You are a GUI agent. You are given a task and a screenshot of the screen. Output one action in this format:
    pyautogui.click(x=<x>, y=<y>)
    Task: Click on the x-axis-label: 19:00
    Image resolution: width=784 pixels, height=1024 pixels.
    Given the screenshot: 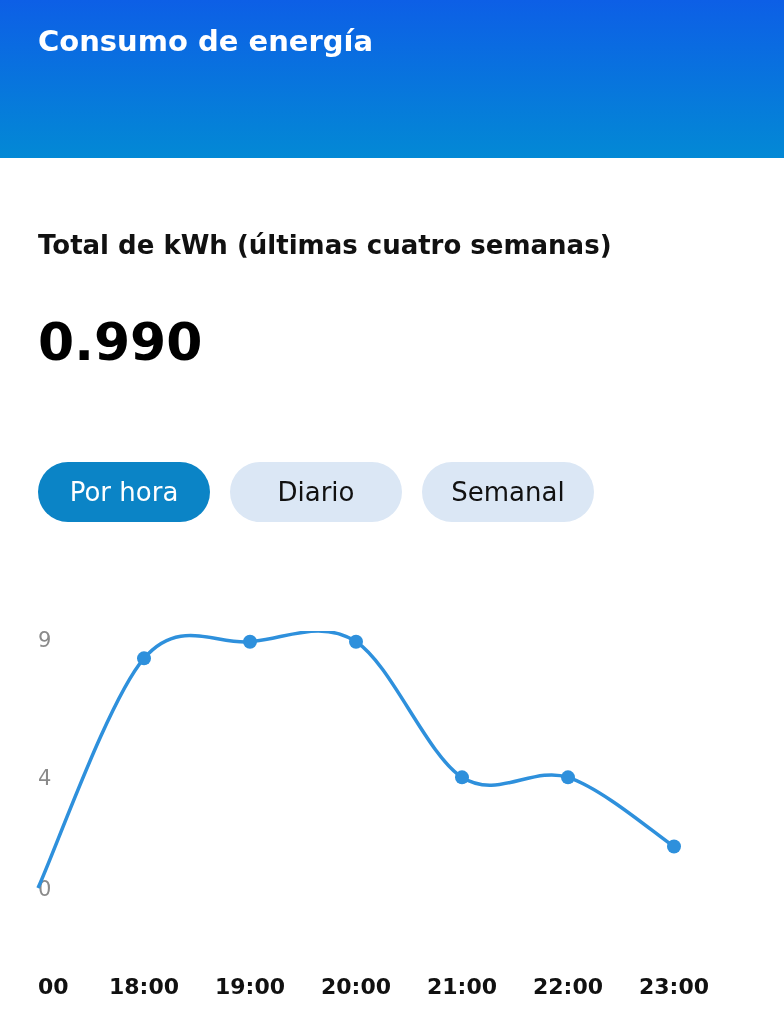 What is the action you would take?
    pyautogui.click(x=250, y=986)
    